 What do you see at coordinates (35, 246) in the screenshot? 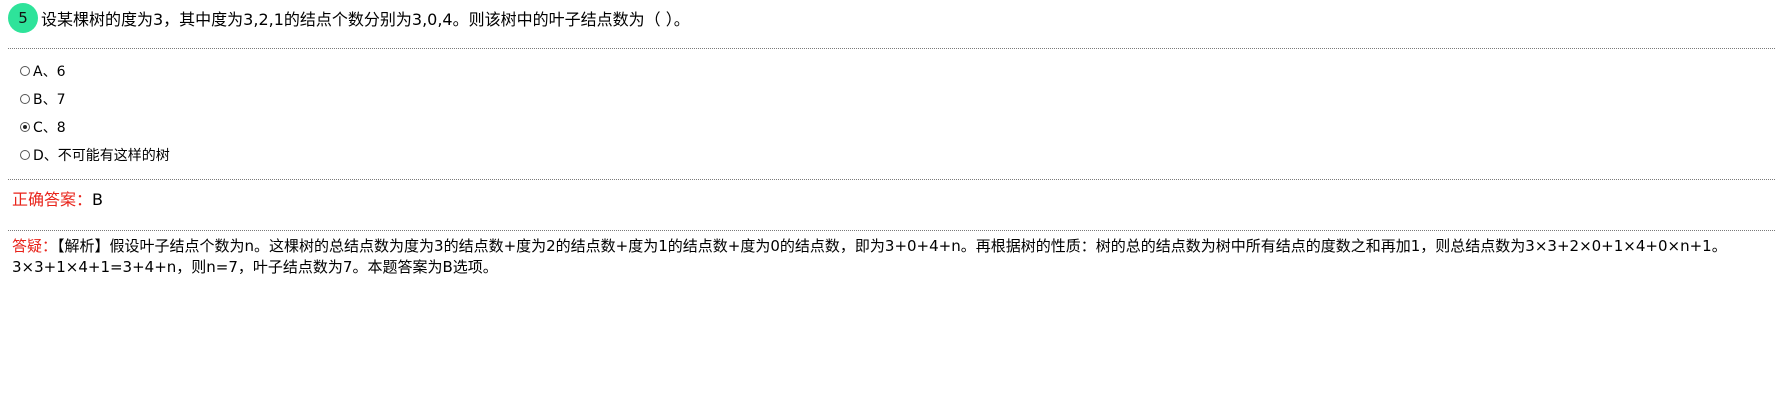
I see `explanation-label: 答疑：` at bounding box center [35, 246].